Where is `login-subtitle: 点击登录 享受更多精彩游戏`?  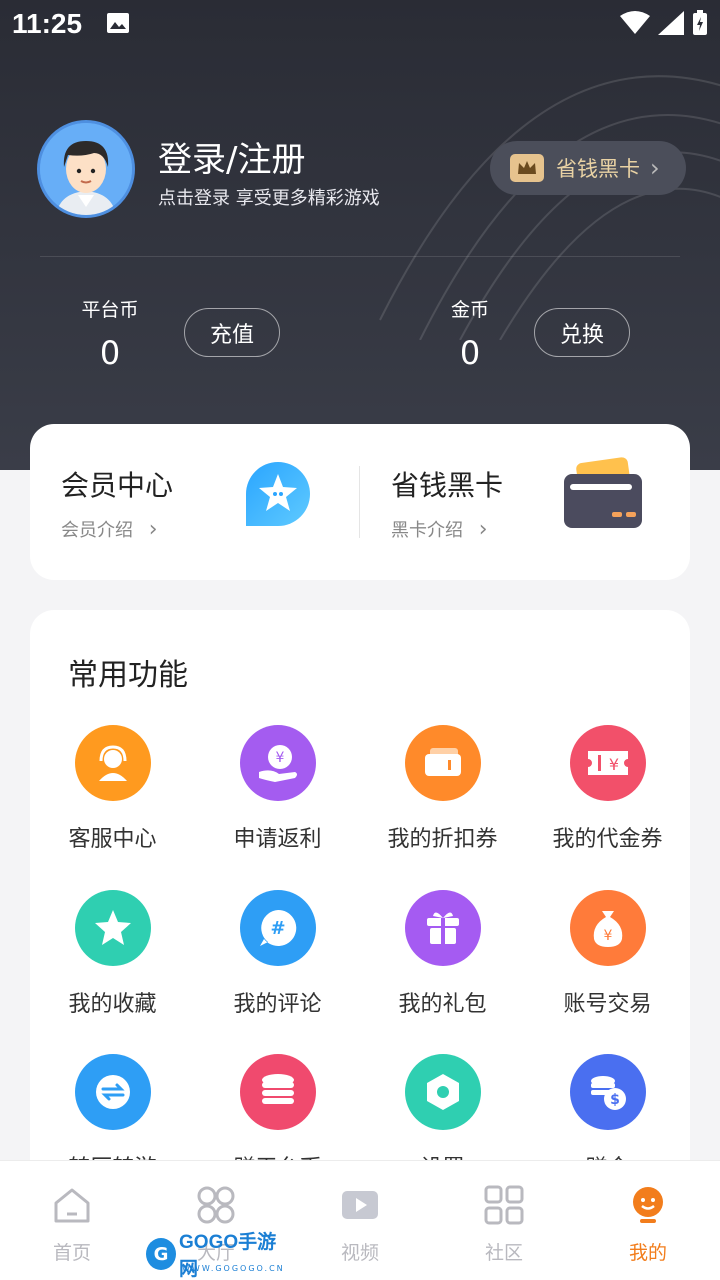
login-subtitle: 点击登录 享受更多精彩游戏 is located at coordinates (269, 197).